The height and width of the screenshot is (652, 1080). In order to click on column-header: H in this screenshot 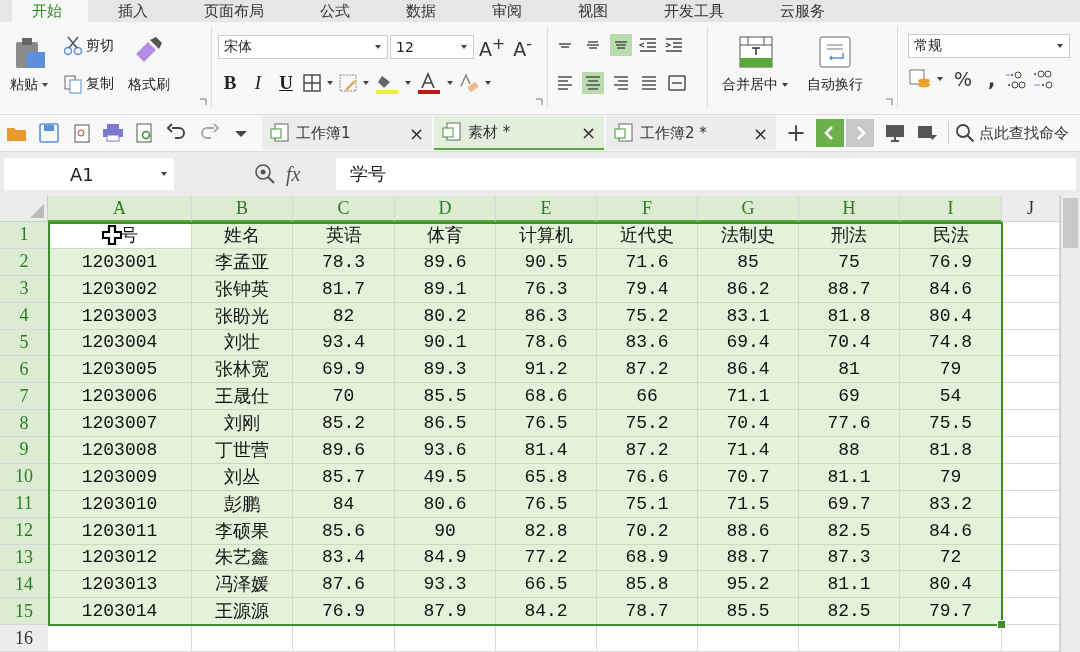, I will do `click(849, 209)`.